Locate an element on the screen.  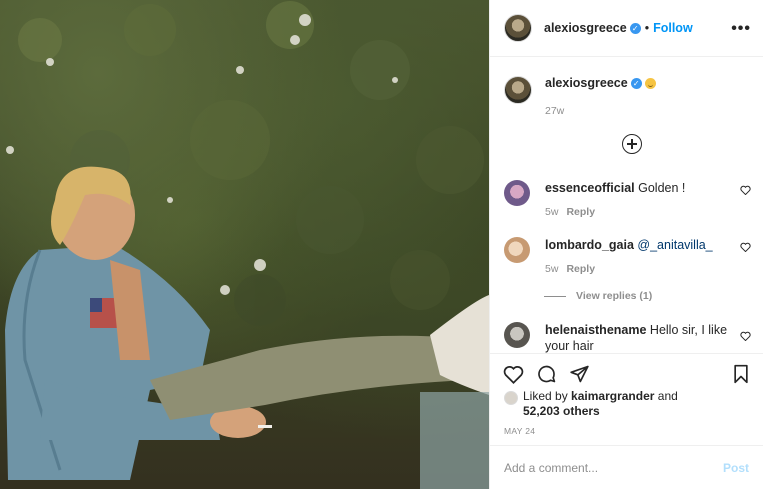
author-avatar is located at coordinates (518, 28).